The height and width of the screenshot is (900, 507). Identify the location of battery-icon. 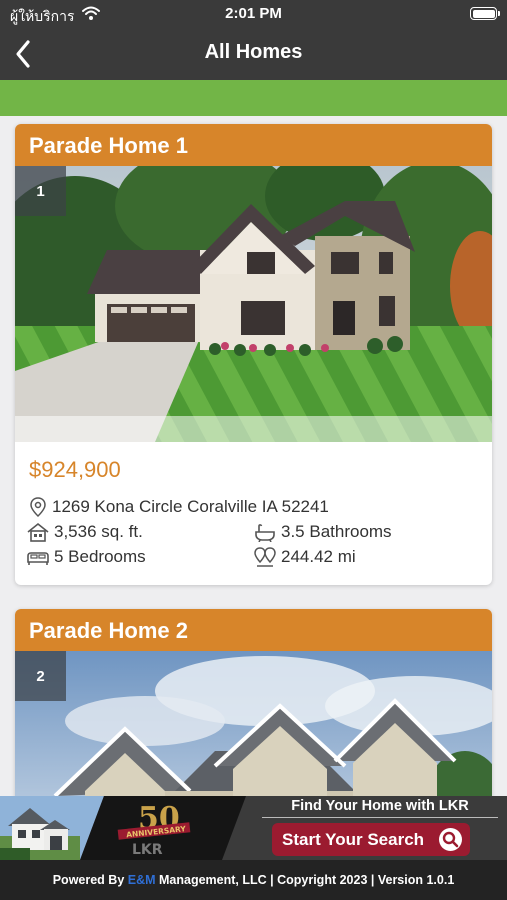
(485, 13).